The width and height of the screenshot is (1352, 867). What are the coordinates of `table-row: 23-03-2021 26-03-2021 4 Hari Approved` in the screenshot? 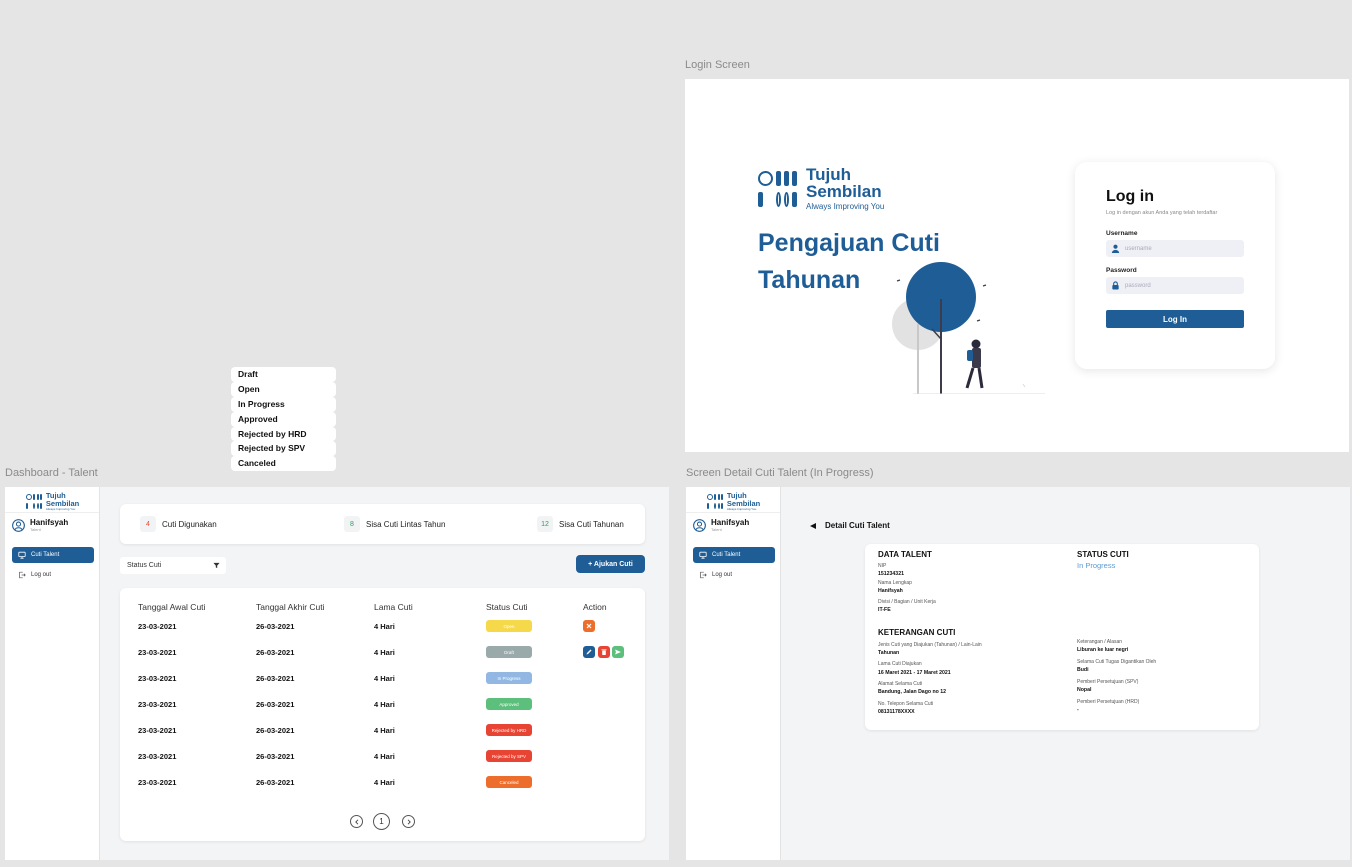 It's located at (382, 712).